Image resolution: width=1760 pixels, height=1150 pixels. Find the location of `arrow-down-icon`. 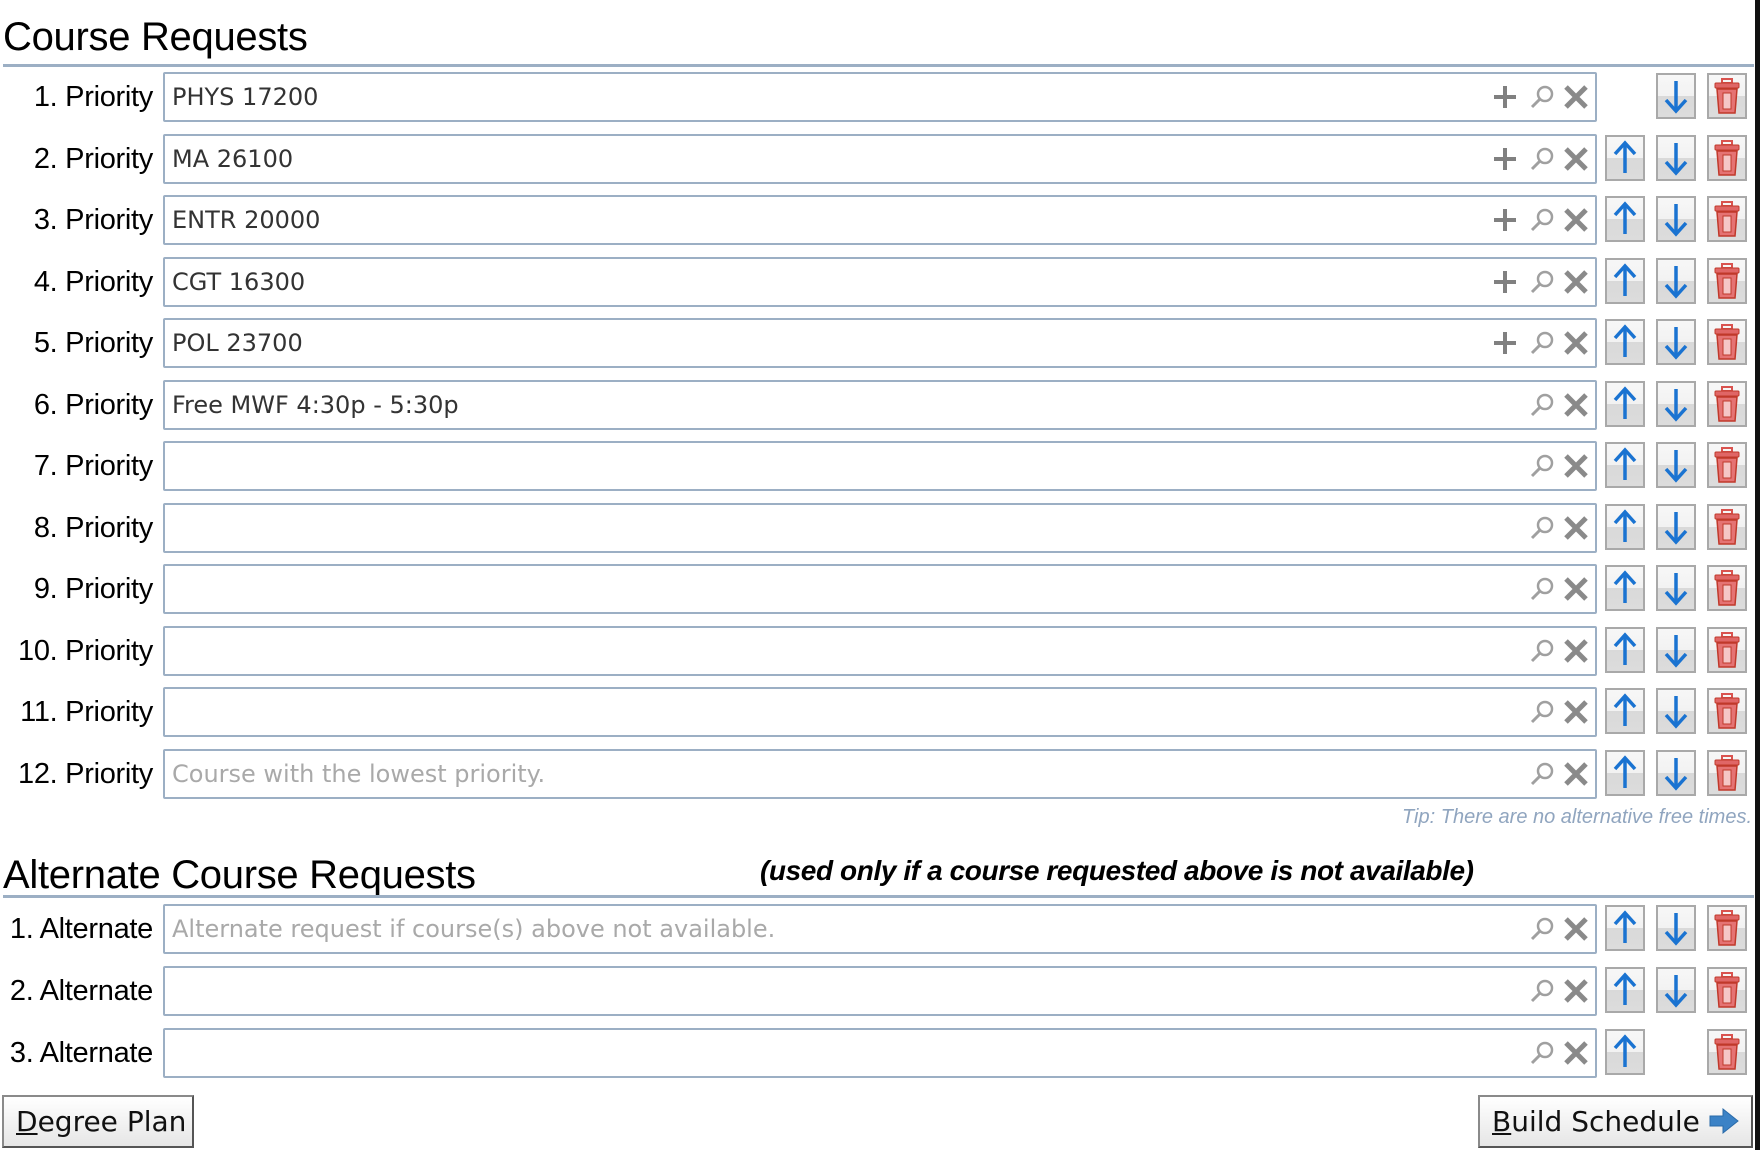

arrow-down-icon is located at coordinates (1676, 588).